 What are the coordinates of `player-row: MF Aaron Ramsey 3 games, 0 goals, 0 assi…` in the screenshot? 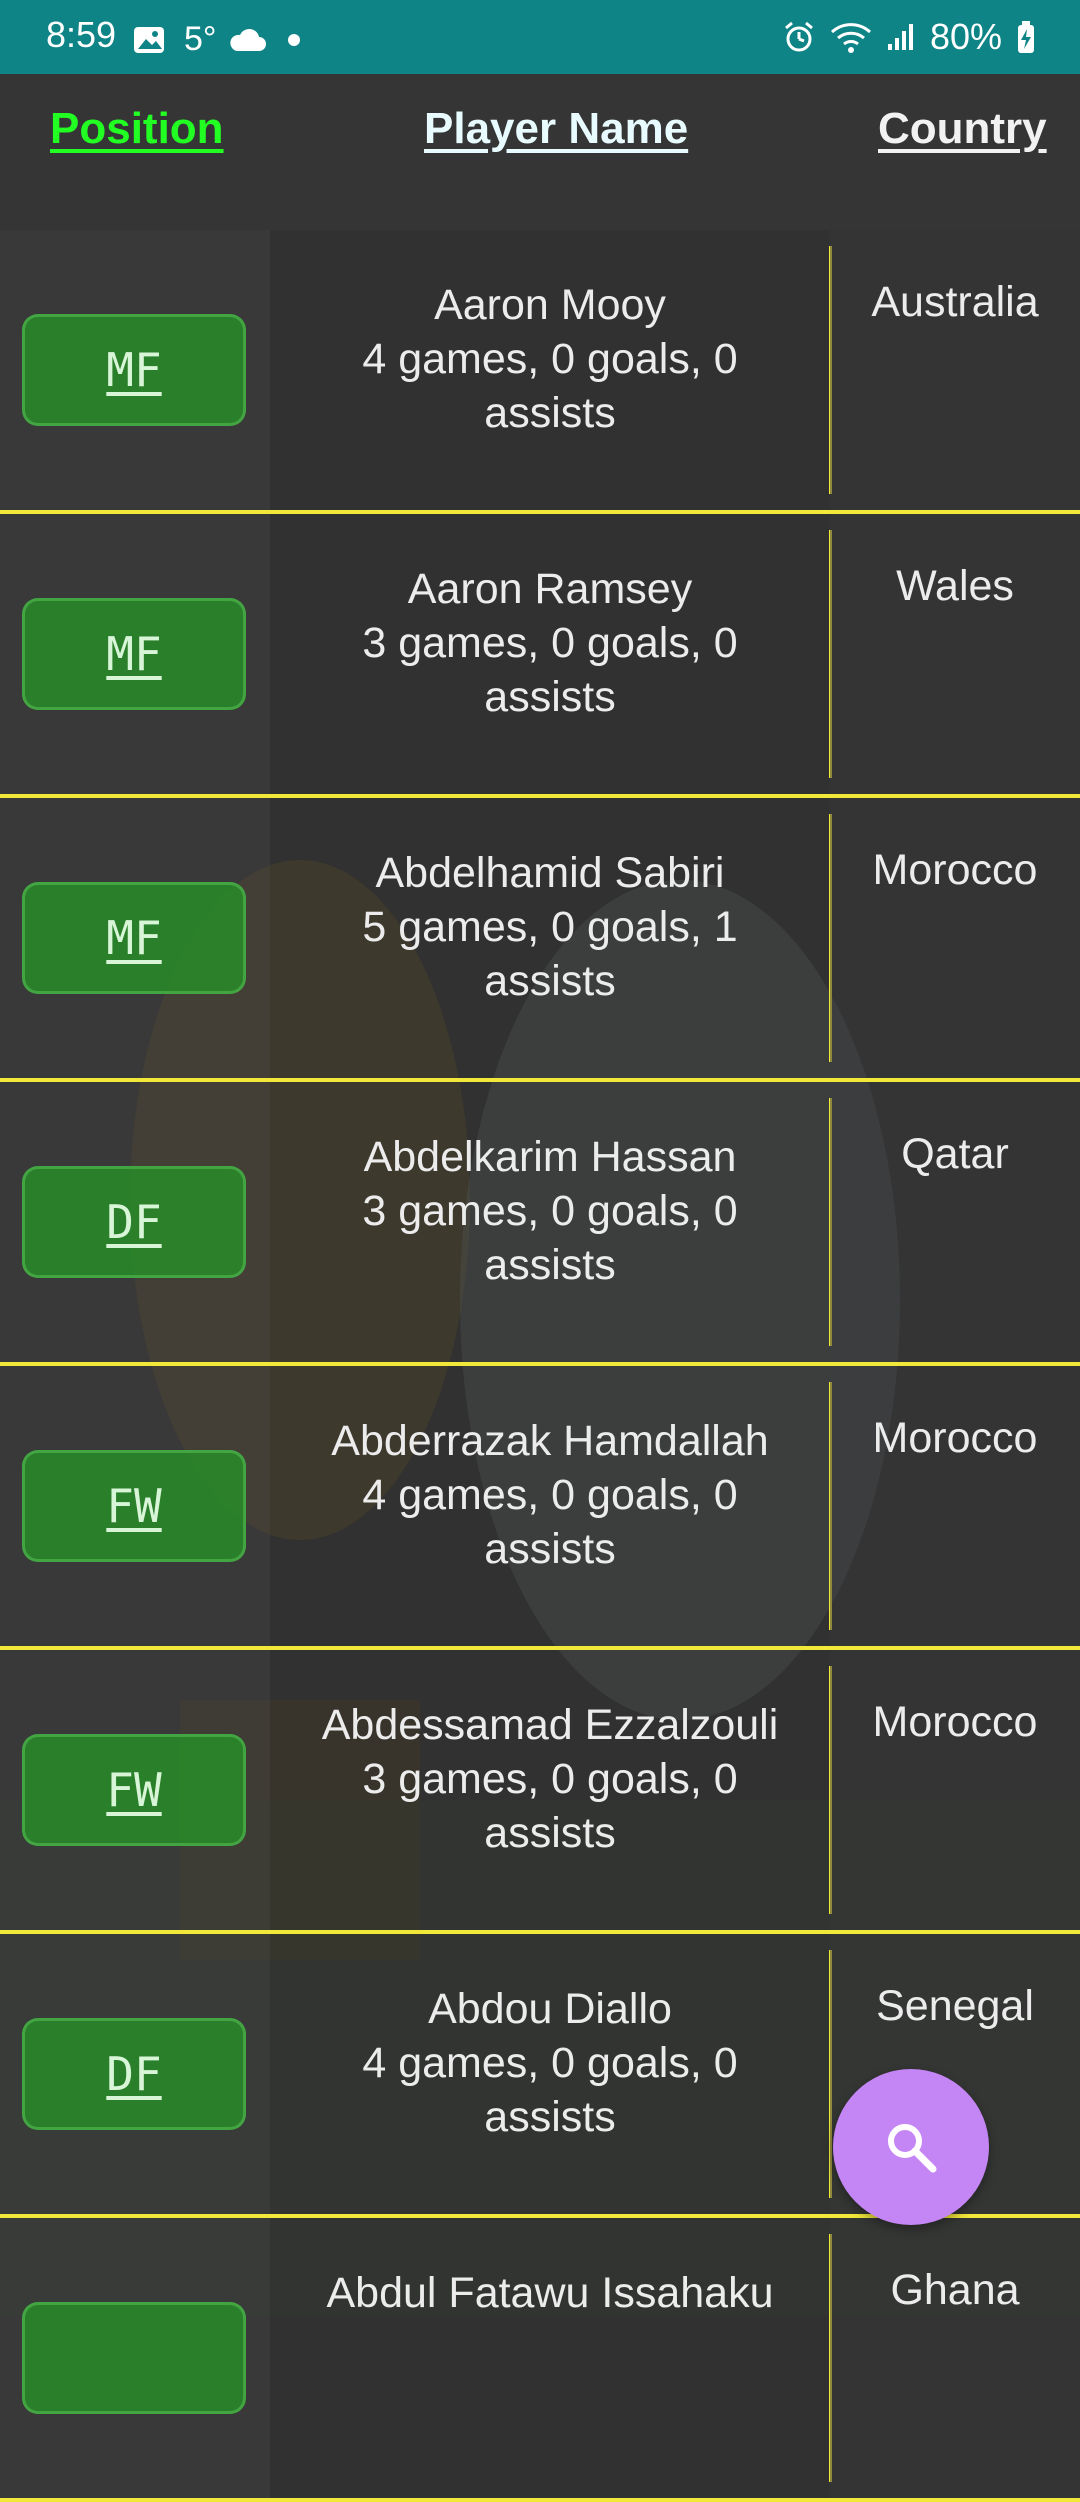 It's located at (540, 656).